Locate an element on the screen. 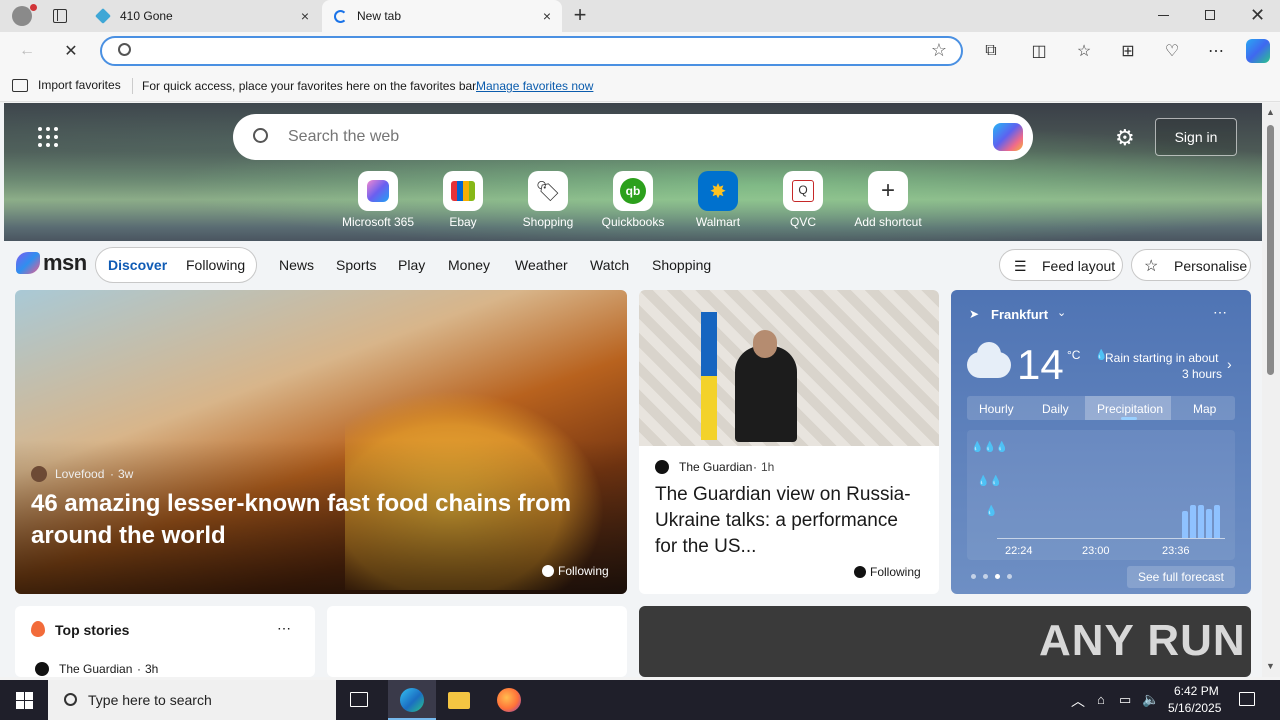 The height and width of the screenshot is (720, 1280). msn-logo: msn is located at coordinates (51, 263).